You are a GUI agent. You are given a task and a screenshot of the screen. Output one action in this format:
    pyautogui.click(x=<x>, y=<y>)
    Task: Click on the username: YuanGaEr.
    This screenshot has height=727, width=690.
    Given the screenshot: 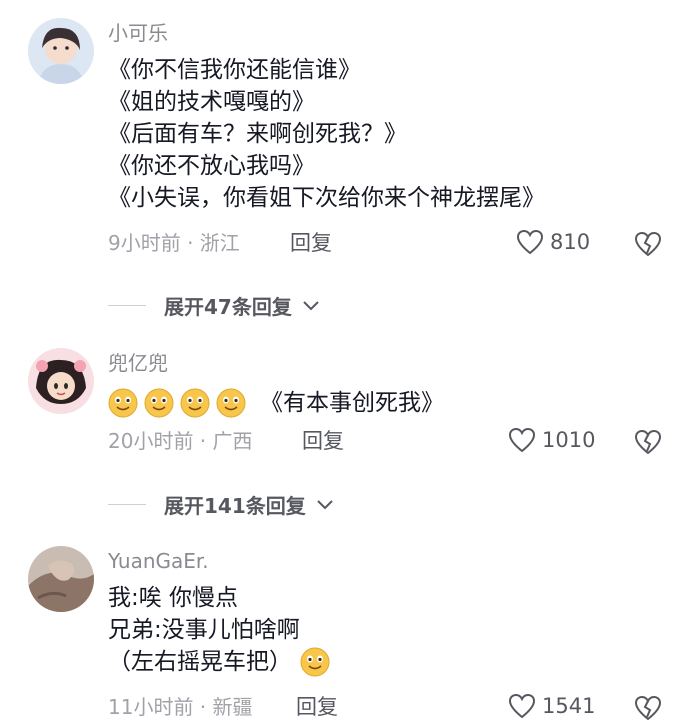 What is the action you would take?
    pyautogui.click(x=158, y=561)
    